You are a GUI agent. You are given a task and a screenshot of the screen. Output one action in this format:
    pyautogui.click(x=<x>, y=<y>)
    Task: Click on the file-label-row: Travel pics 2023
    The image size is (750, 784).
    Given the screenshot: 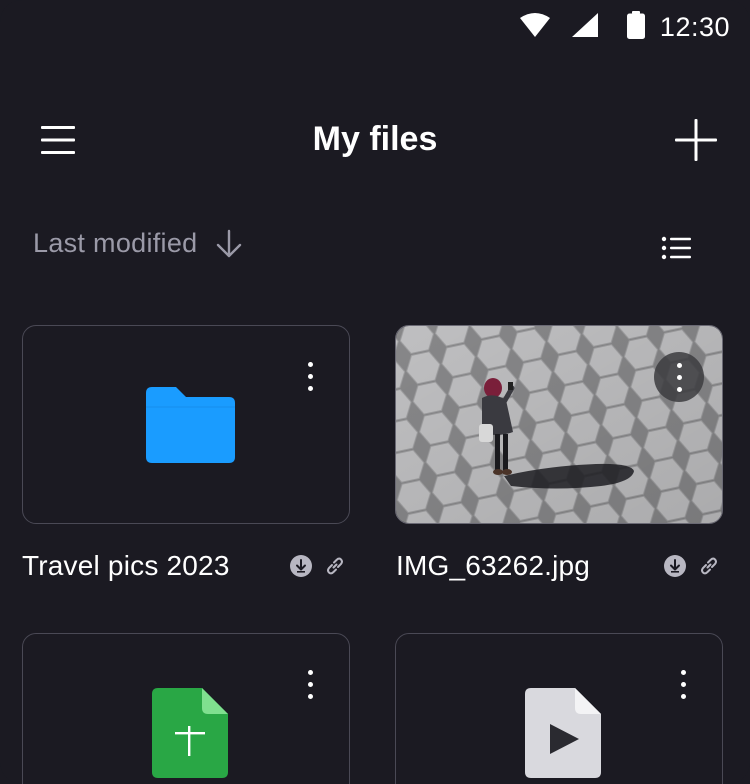 What is the action you would take?
    pyautogui.click(x=186, y=566)
    